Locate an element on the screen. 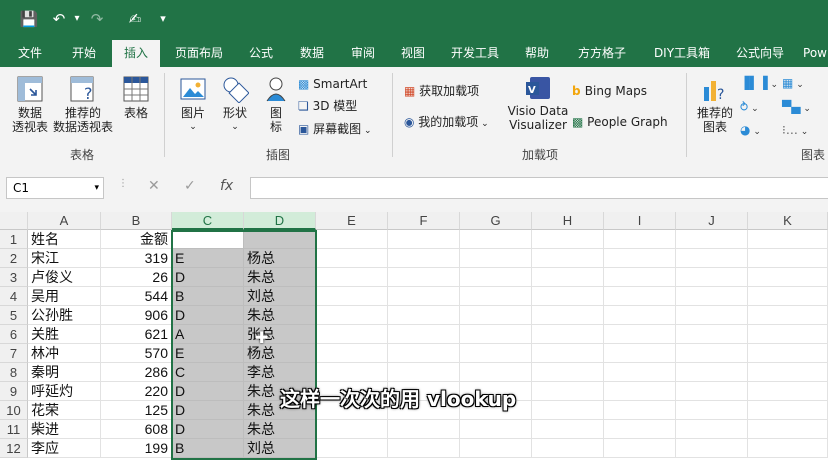 The height and width of the screenshot is (460, 828). cell-f12 is located at coordinates (424, 448).